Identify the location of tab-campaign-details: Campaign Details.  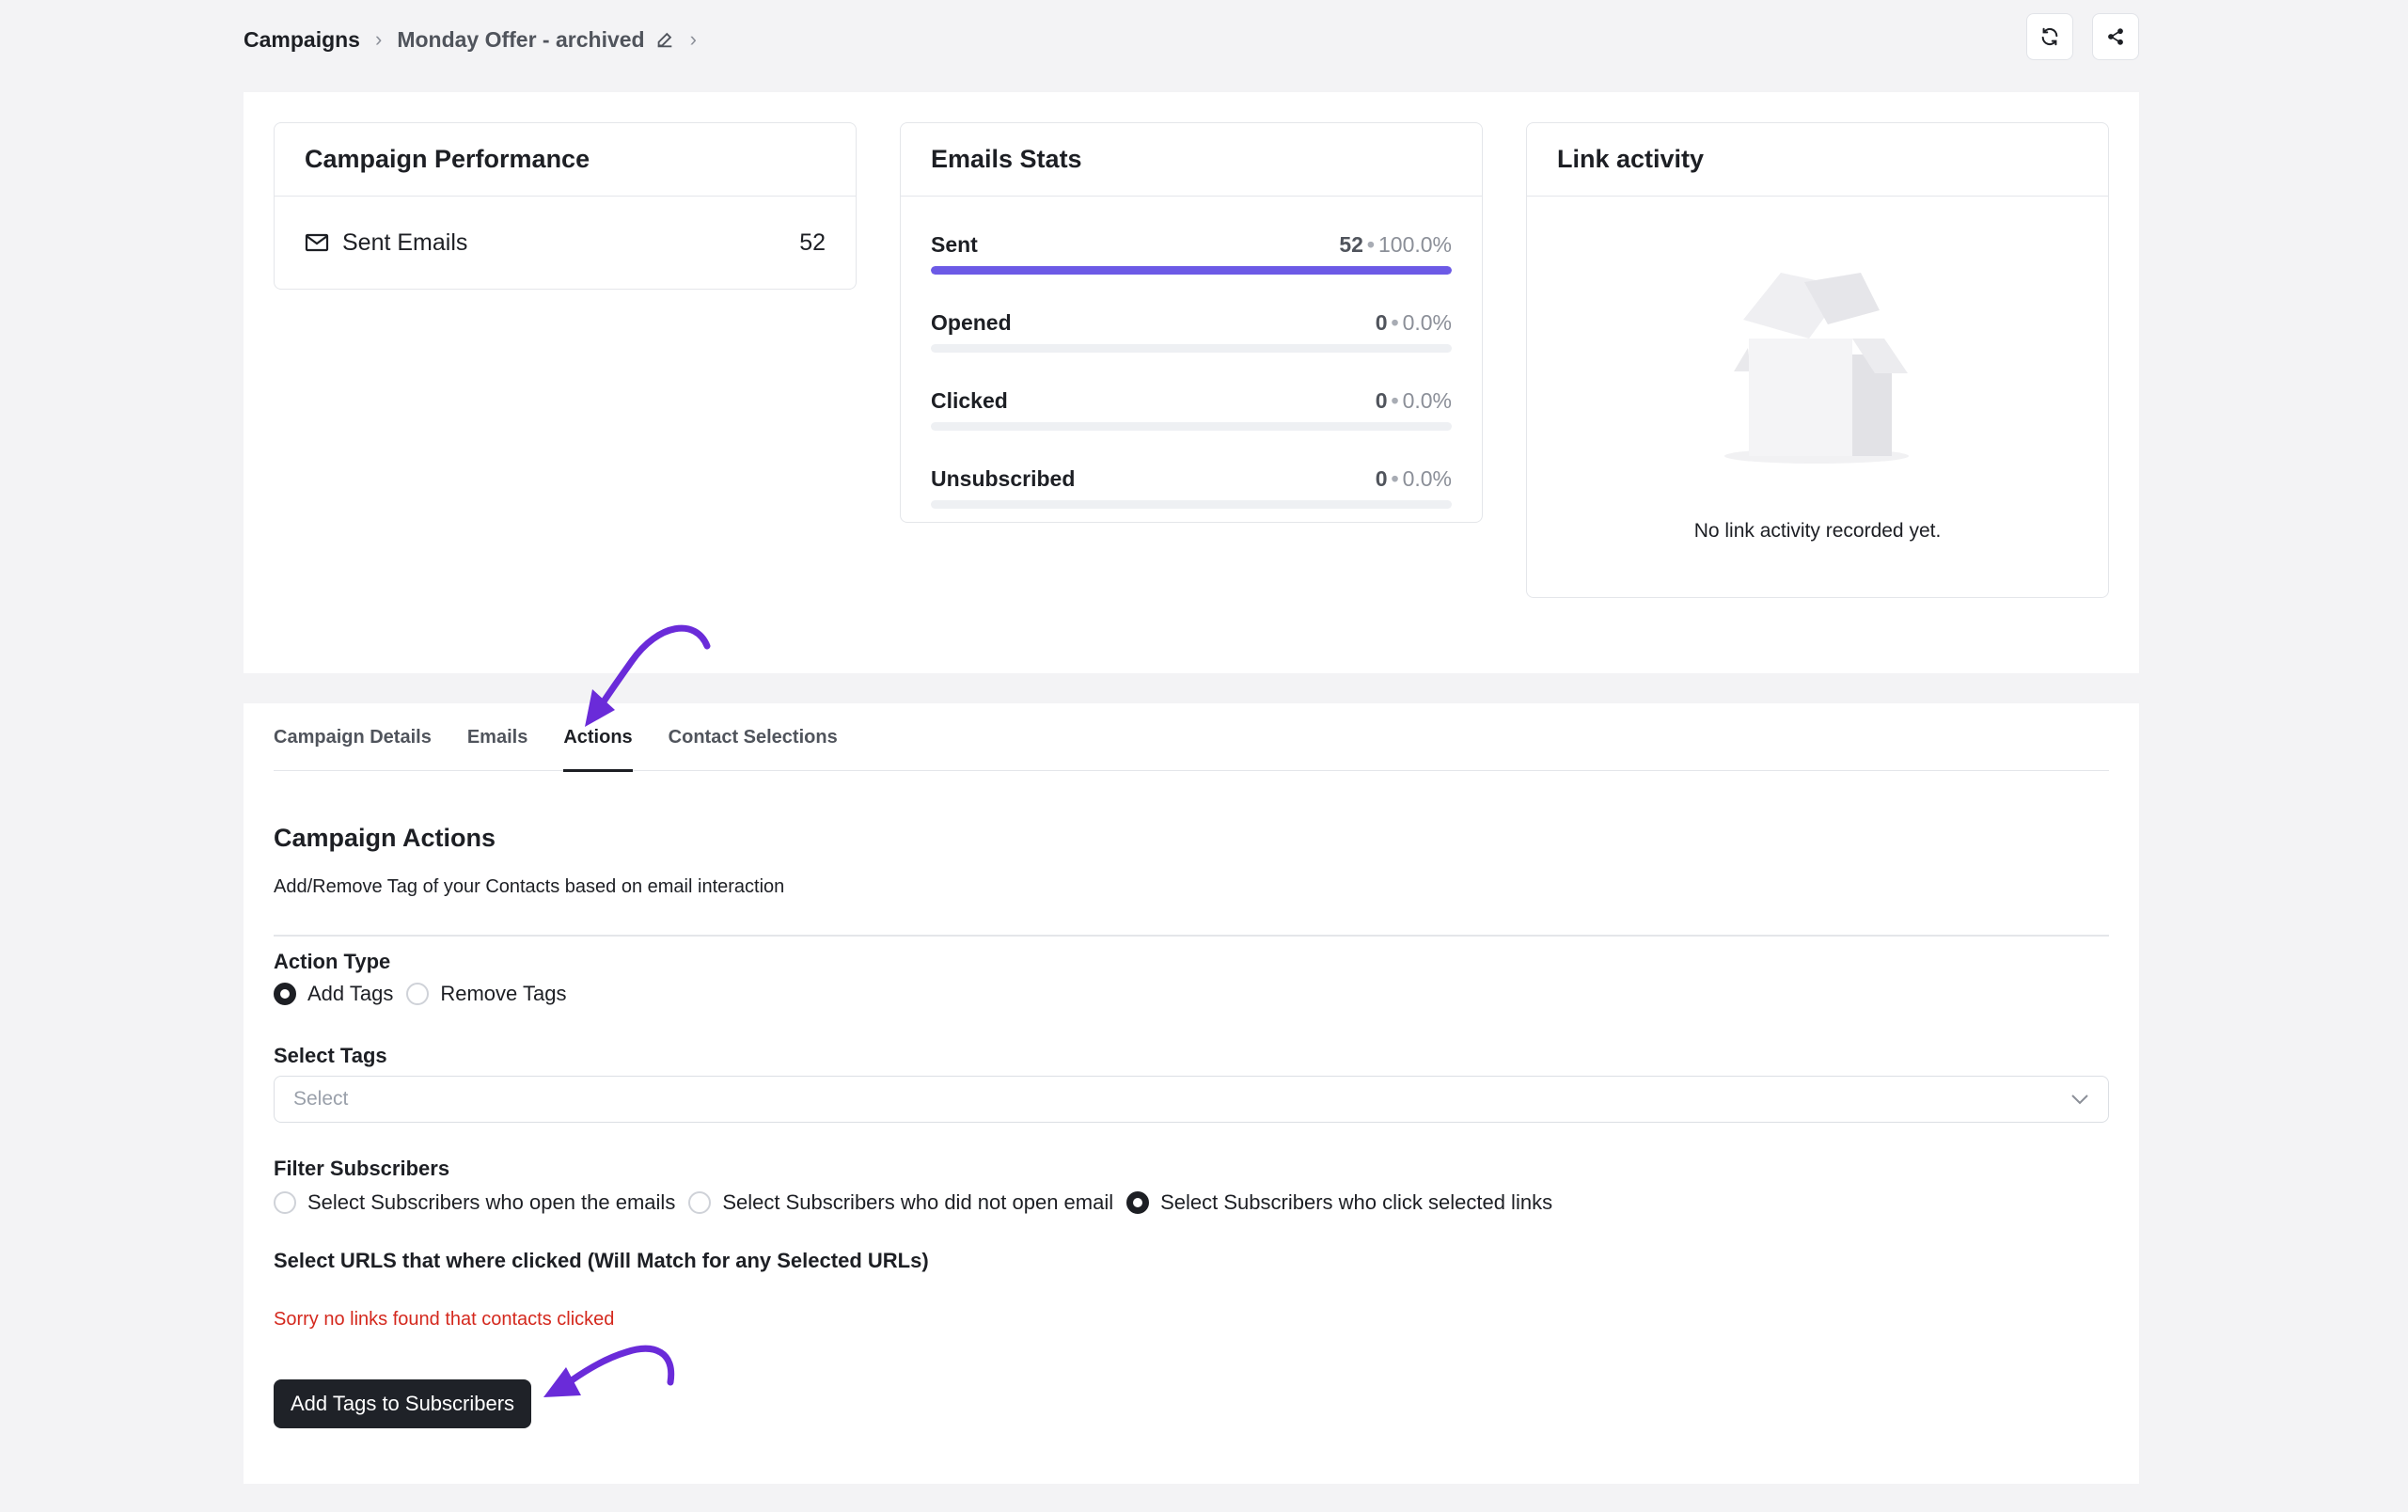
(353, 737).